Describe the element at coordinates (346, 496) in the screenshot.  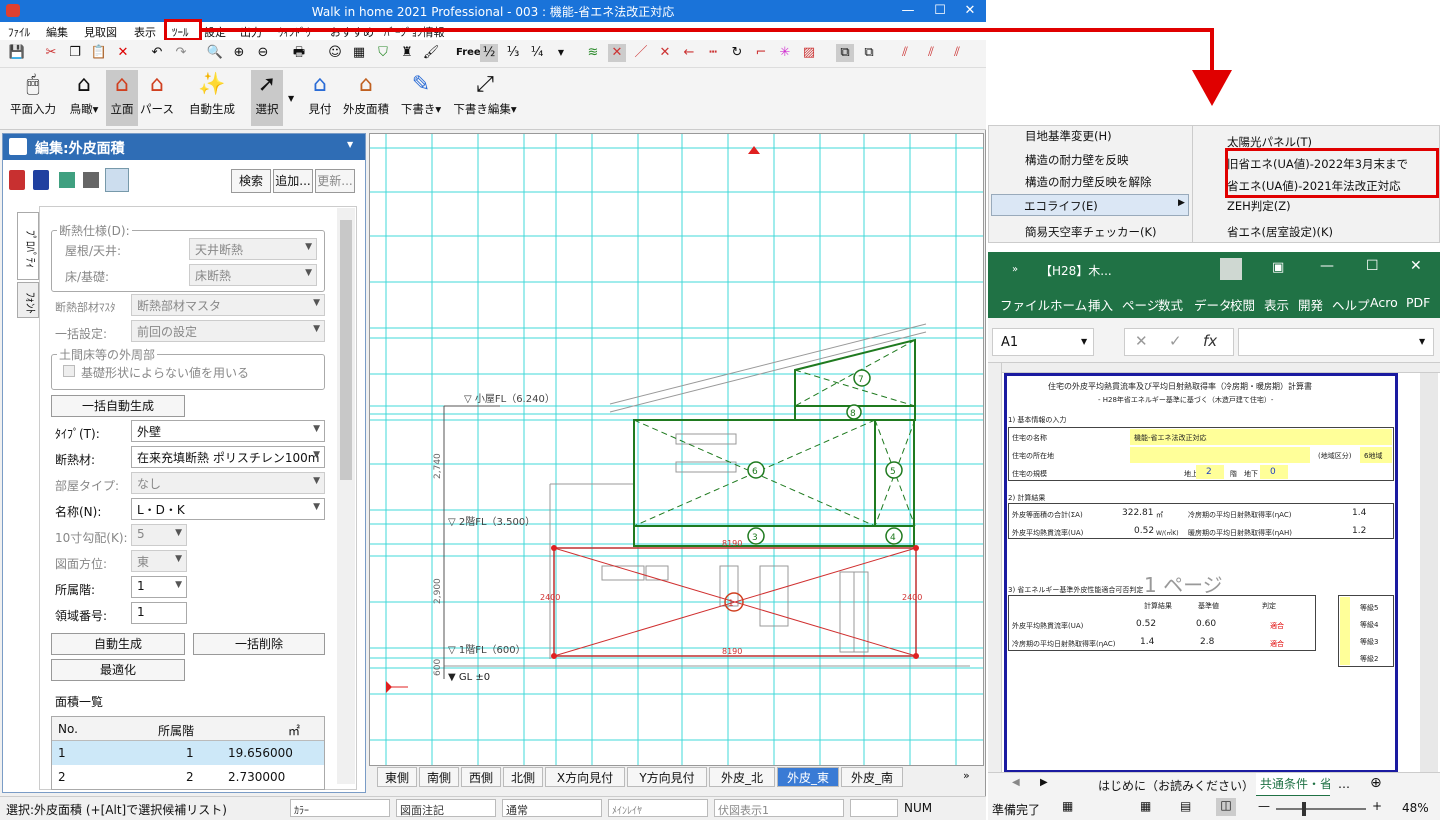
I see `property-scrollbar` at that location.